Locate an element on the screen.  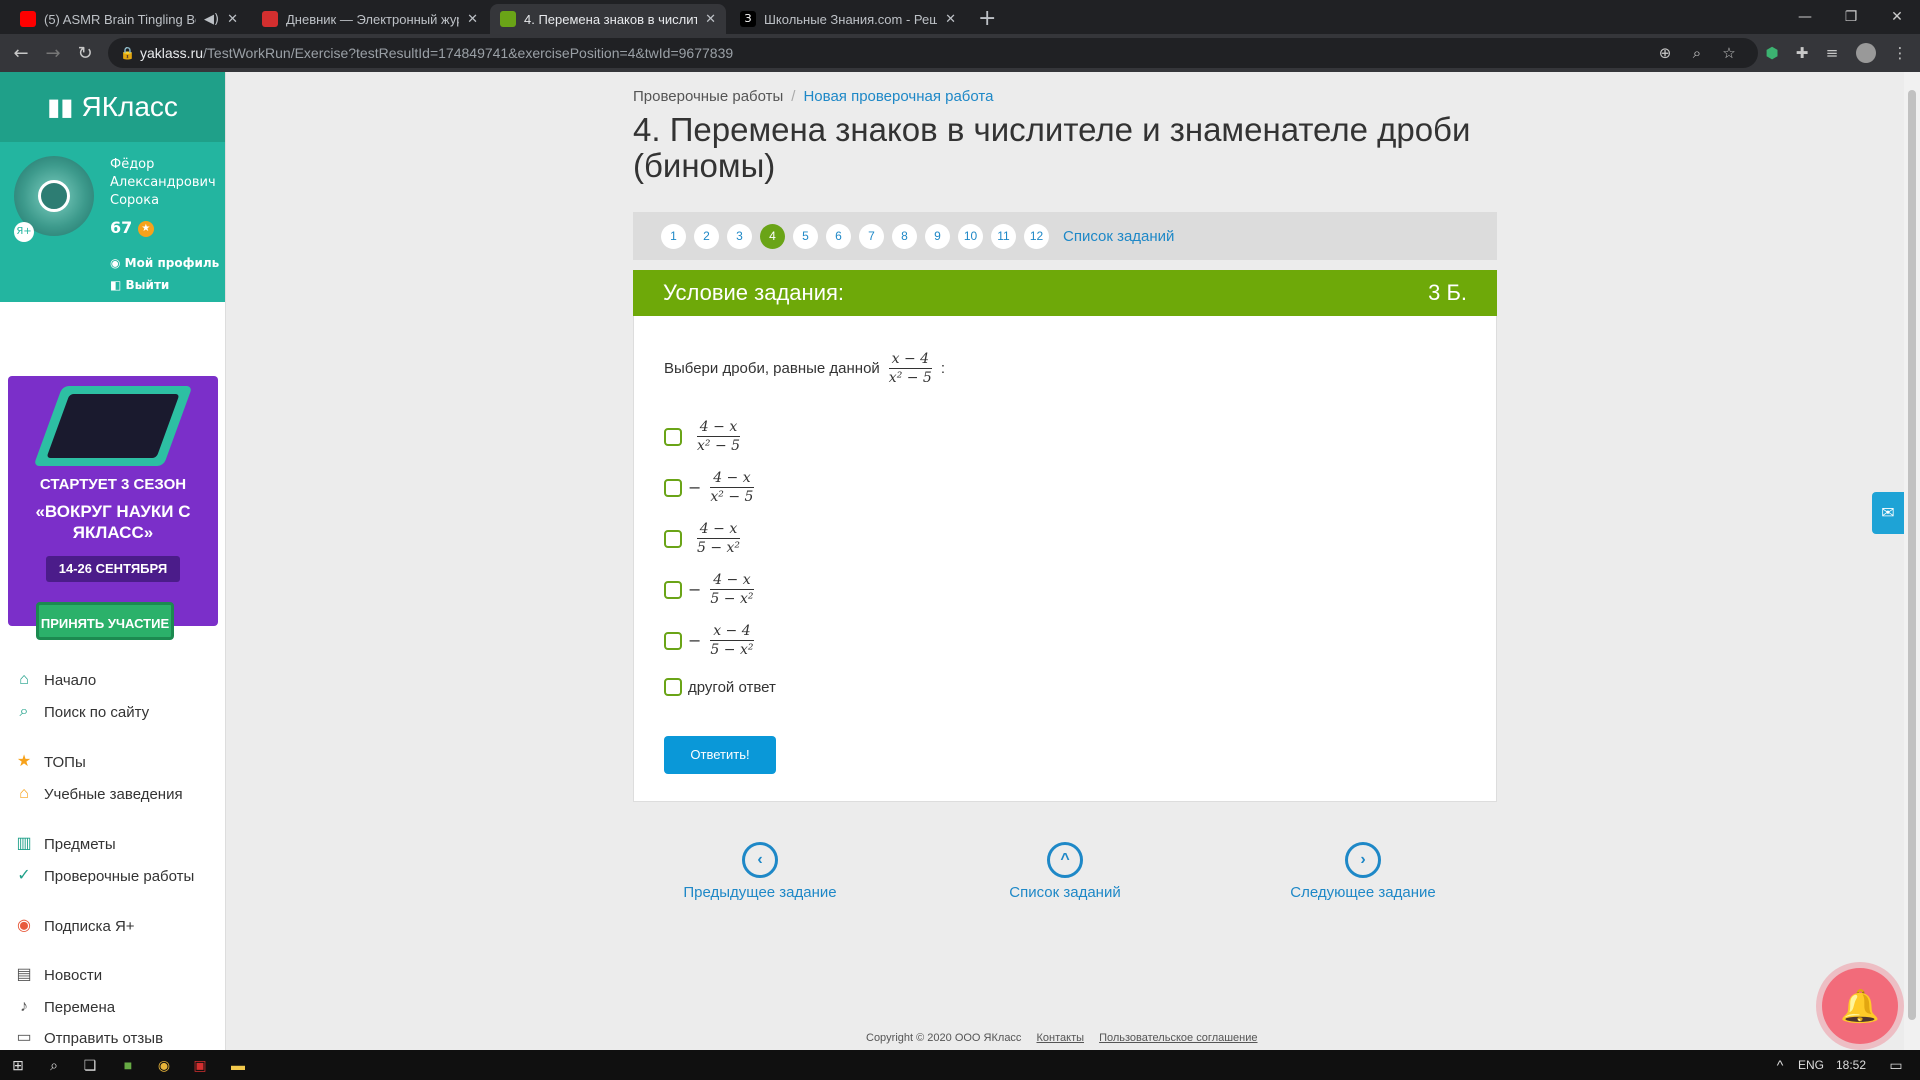
logout-link-label: Выйти is located at coordinates (147, 285).